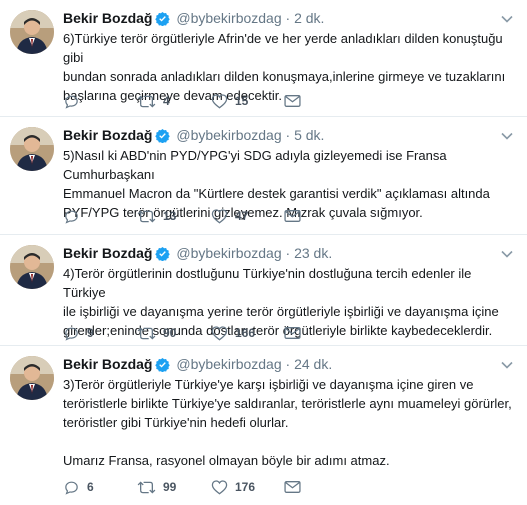  Describe the element at coordinates (229, 216) in the screenshot. I see `like-button: 47` at that location.